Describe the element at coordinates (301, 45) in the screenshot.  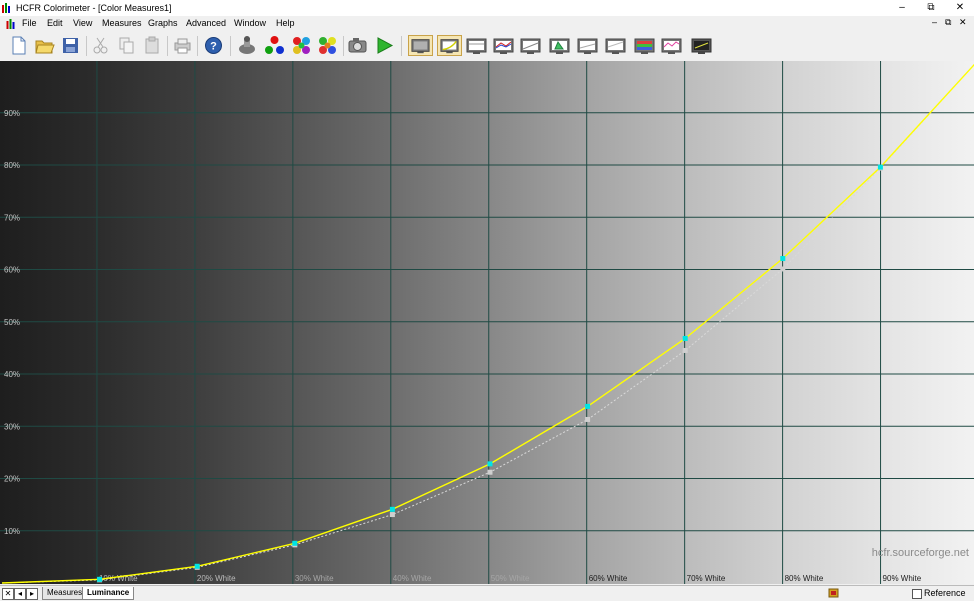
I see `colors-icon` at that location.